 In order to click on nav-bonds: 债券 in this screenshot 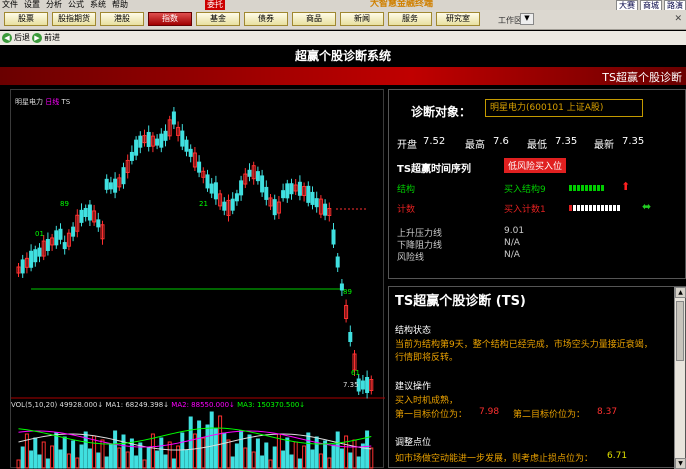, I will do `click(266, 19)`.